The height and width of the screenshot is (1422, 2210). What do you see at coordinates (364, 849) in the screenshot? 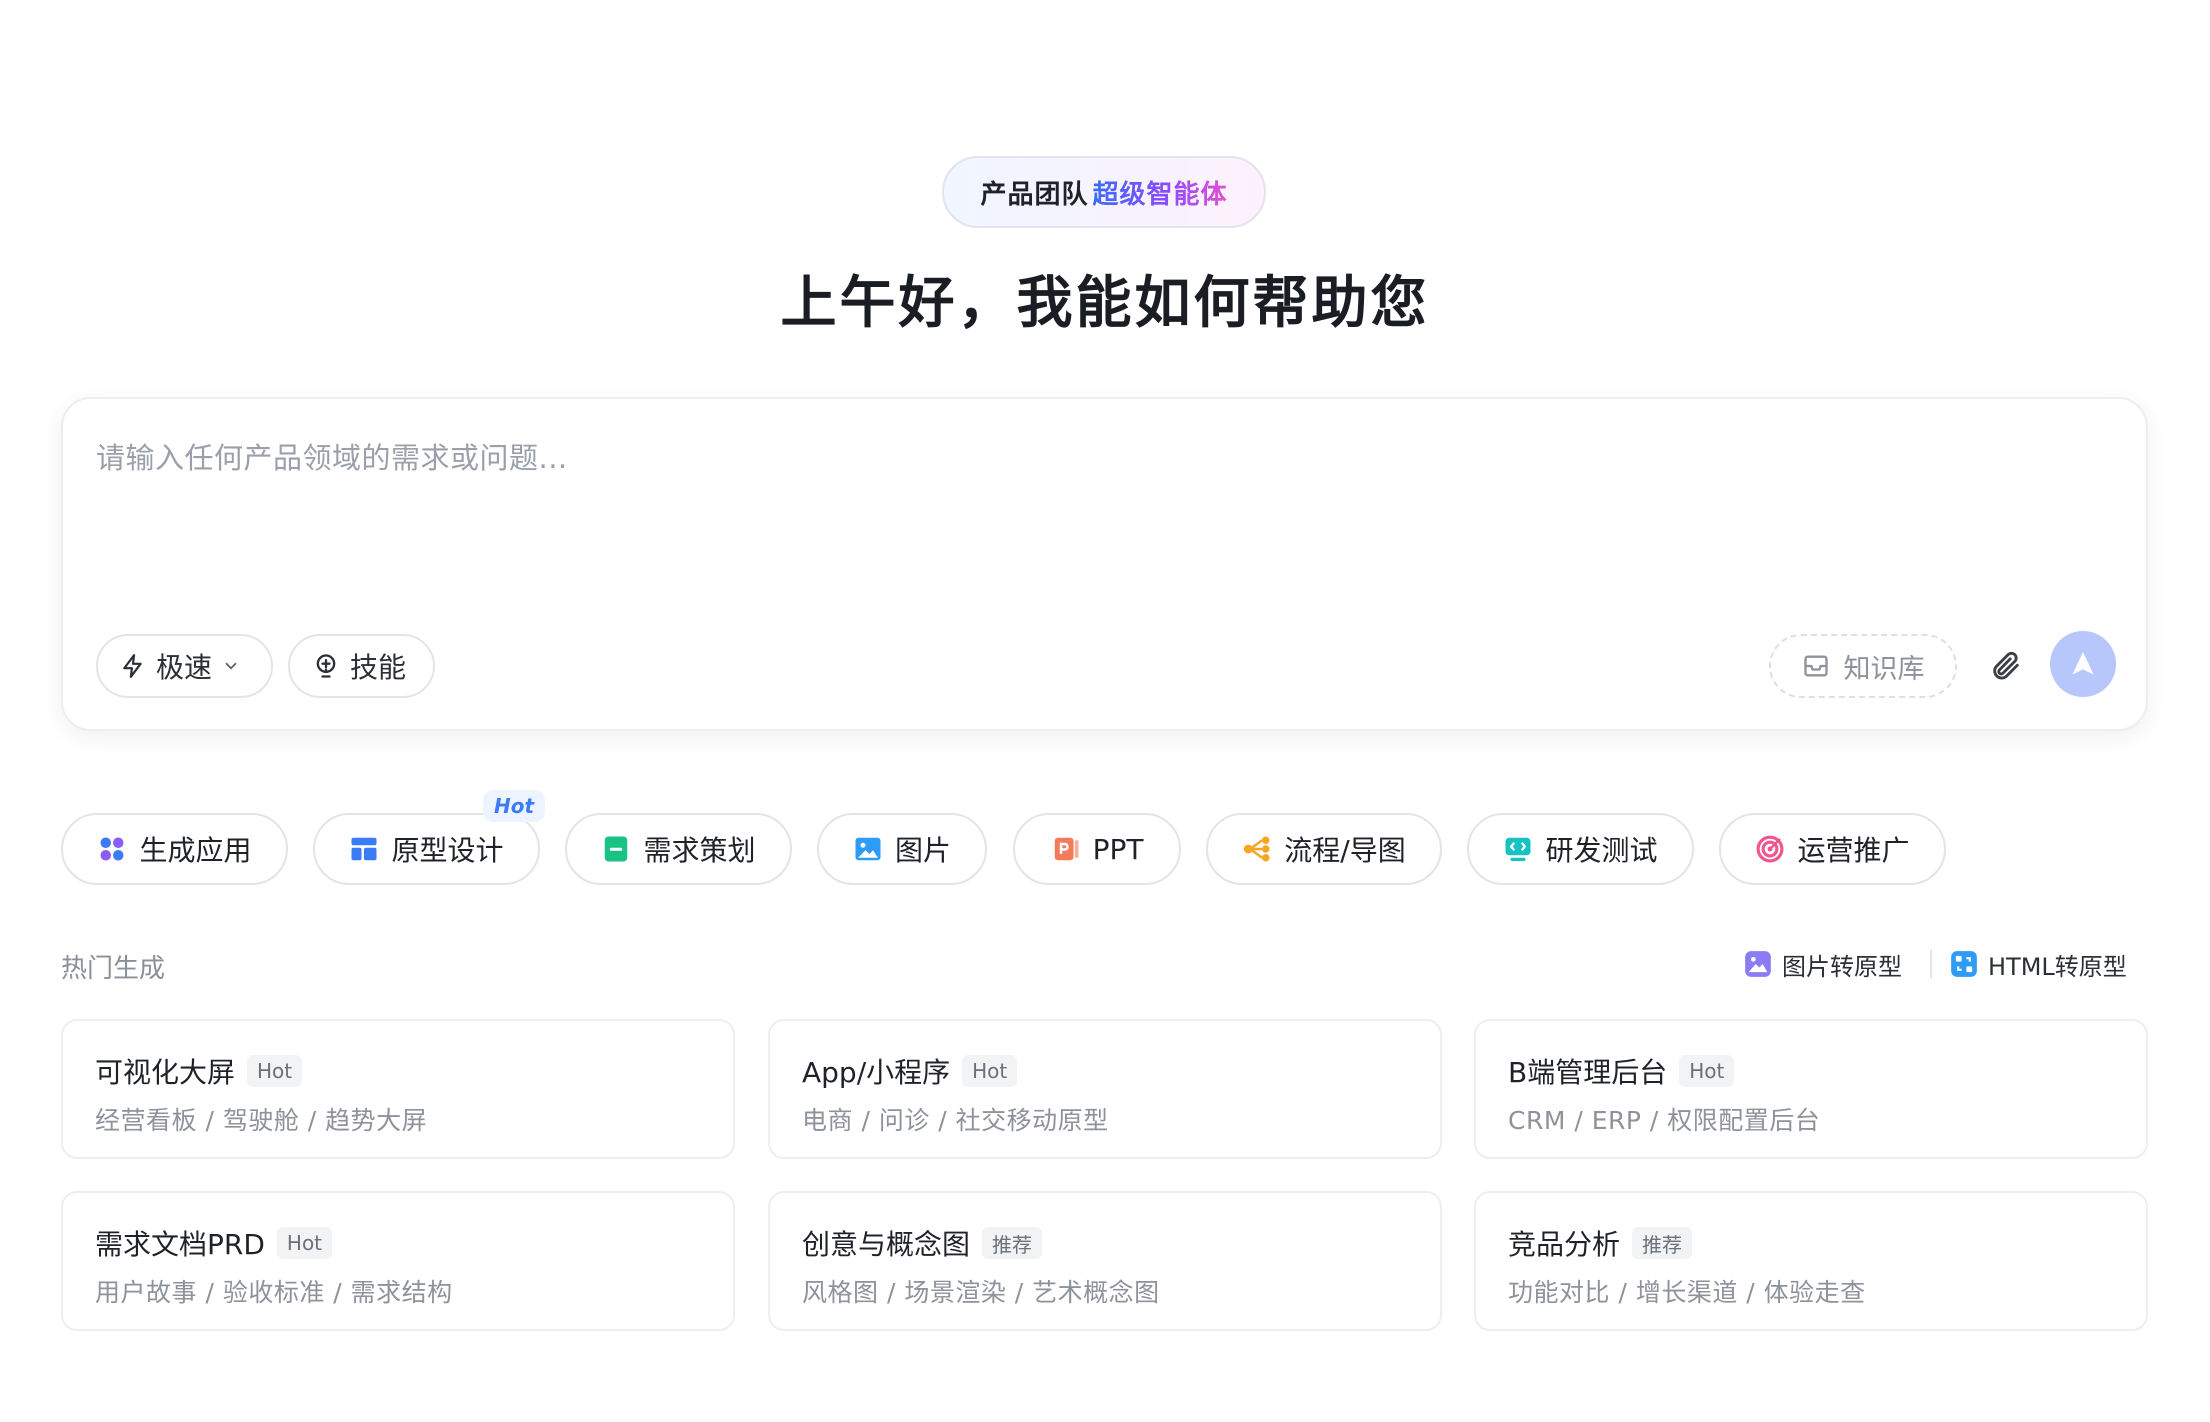
I see `layout-icon` at bounding box center [364, 849].